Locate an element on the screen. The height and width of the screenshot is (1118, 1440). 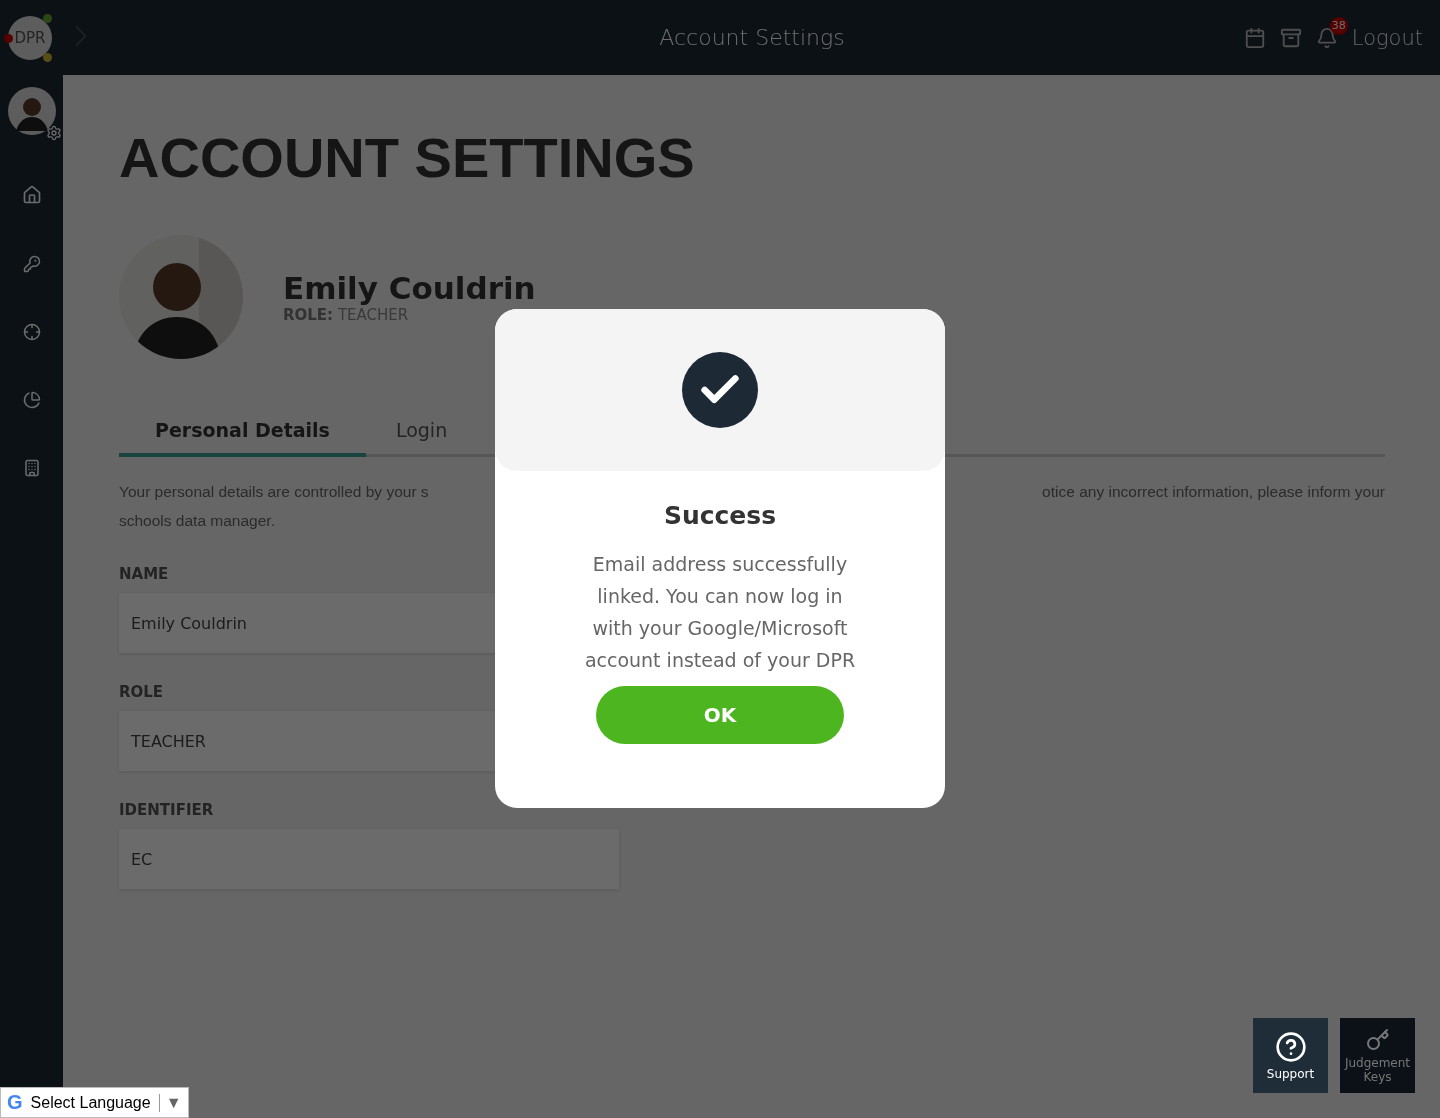
archive-icon is located at coordinates (1290, 37).